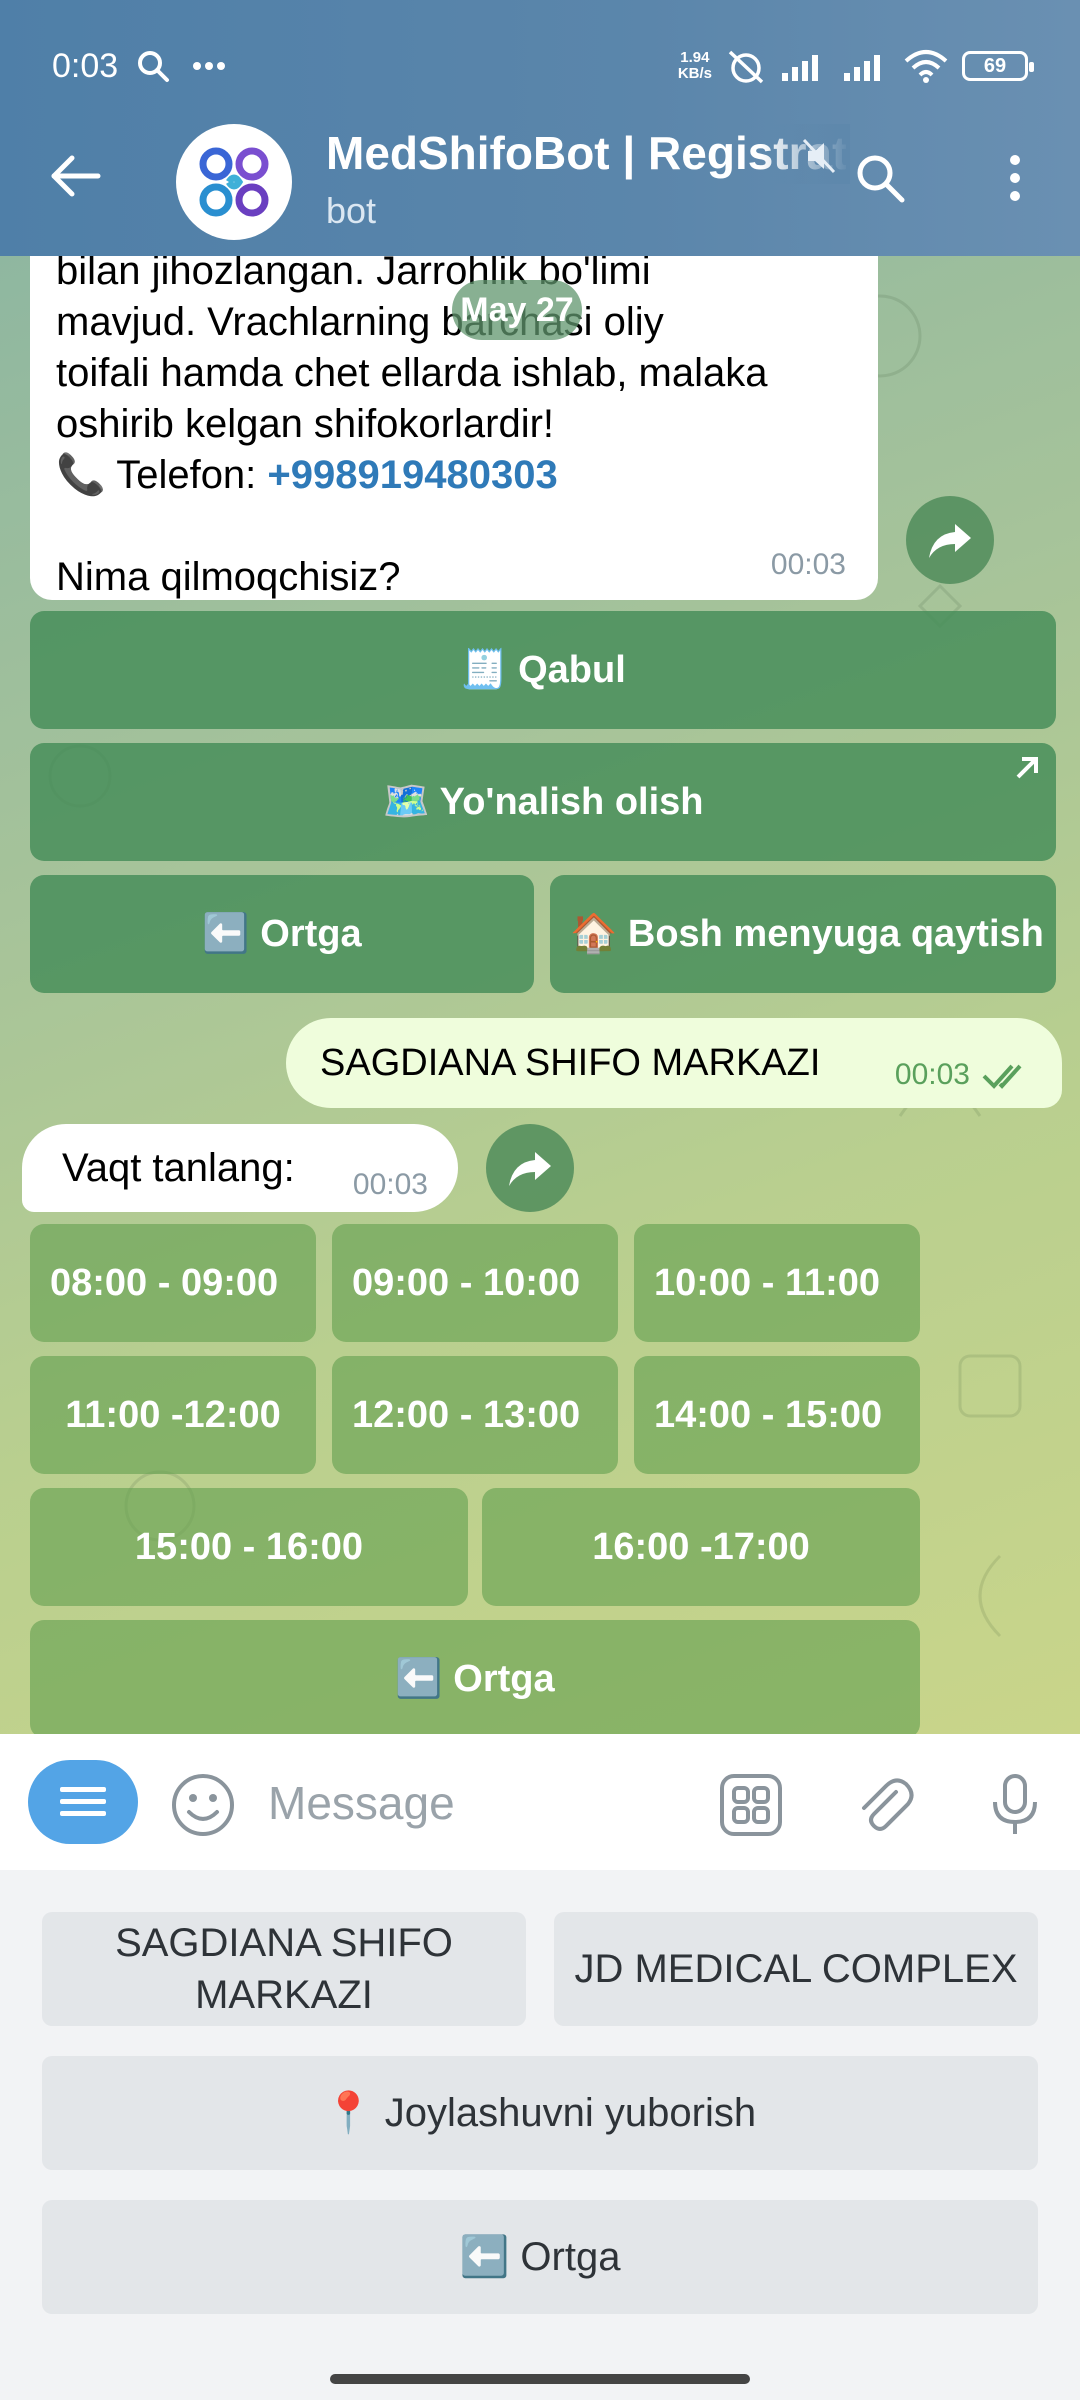  Describe the element at coordinates (777, 1283) in the screenshot. I see `time-slot-button: 10:00 - 11:00` at that location.